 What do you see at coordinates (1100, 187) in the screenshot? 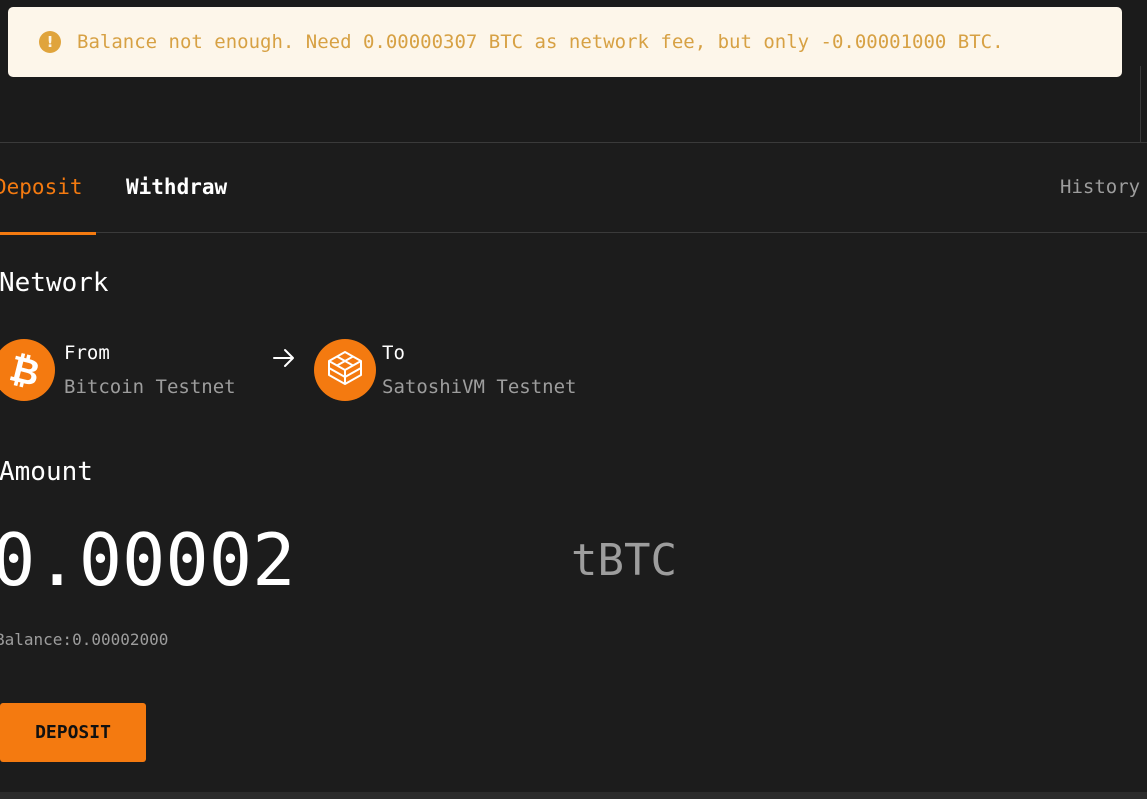
I see `history-link: History` at bounding box center [1100, 187].